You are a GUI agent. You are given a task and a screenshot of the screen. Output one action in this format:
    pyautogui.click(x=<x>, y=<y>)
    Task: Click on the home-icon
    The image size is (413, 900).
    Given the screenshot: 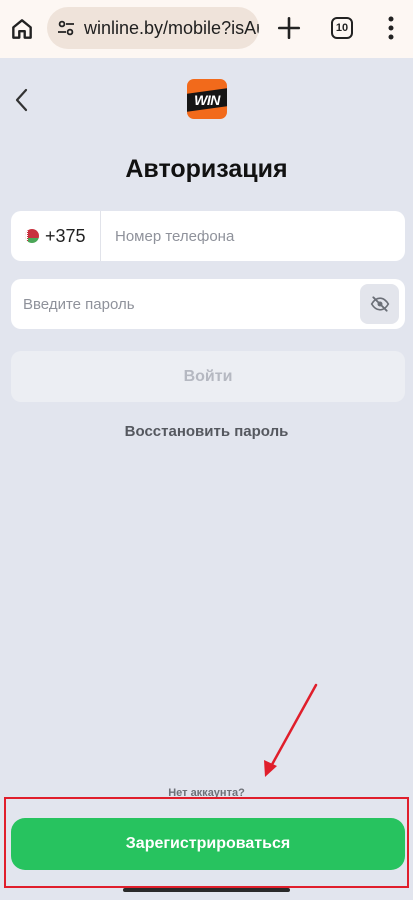 What is the action you would take?
    pyautogui.click(x=22, y=29)
    